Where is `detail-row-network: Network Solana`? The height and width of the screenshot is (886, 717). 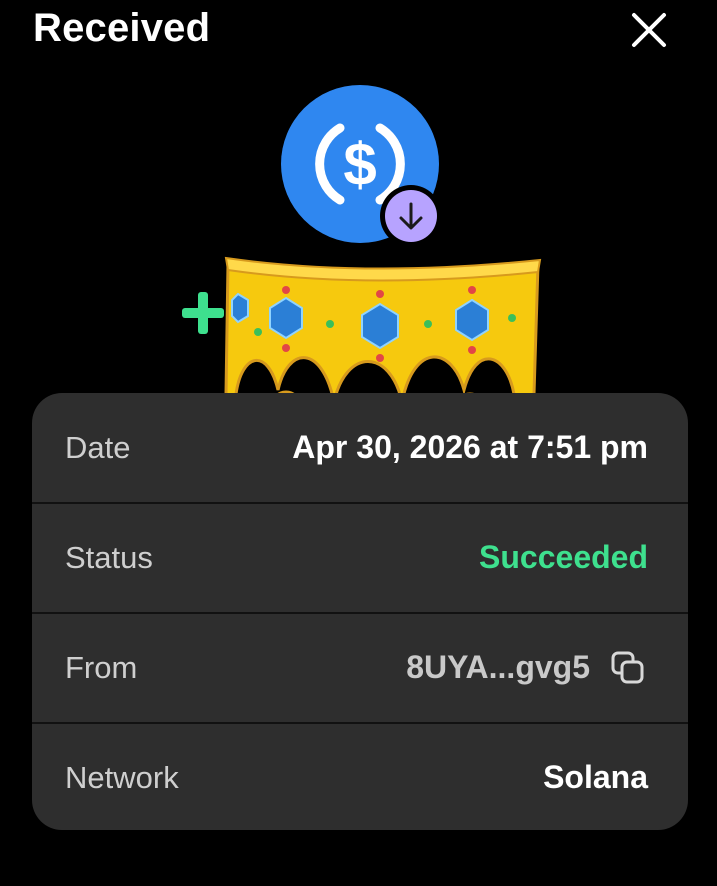
detail-row-network: Network Solana is located at coordinates (360, 776).